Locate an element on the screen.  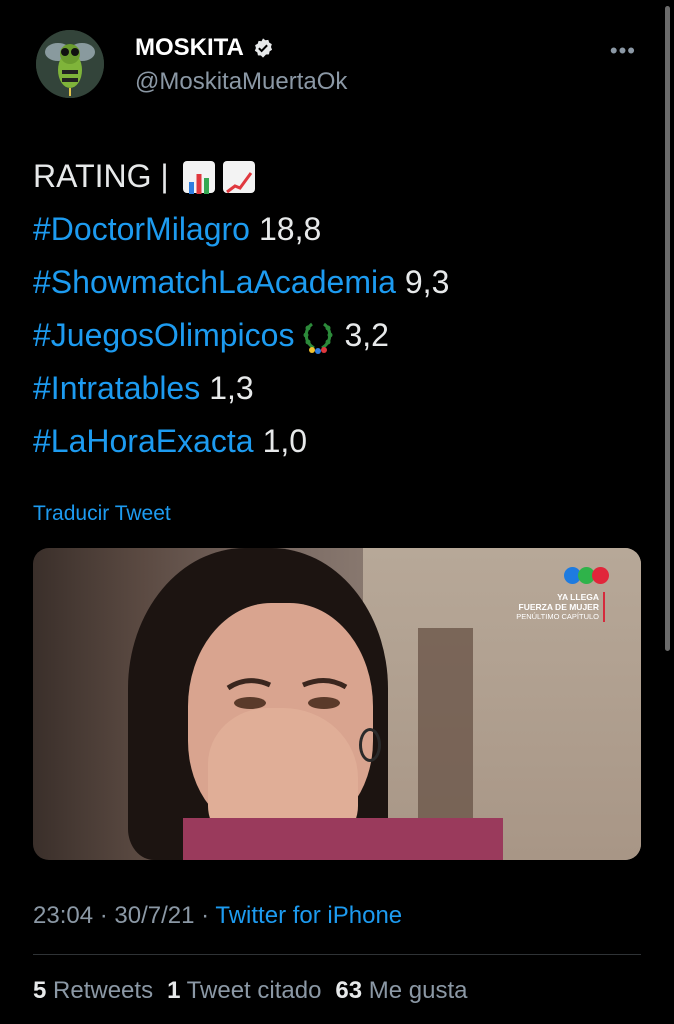
hashtag-link: #ShowmatchLaAcademia is located at coordinates (214, 282).